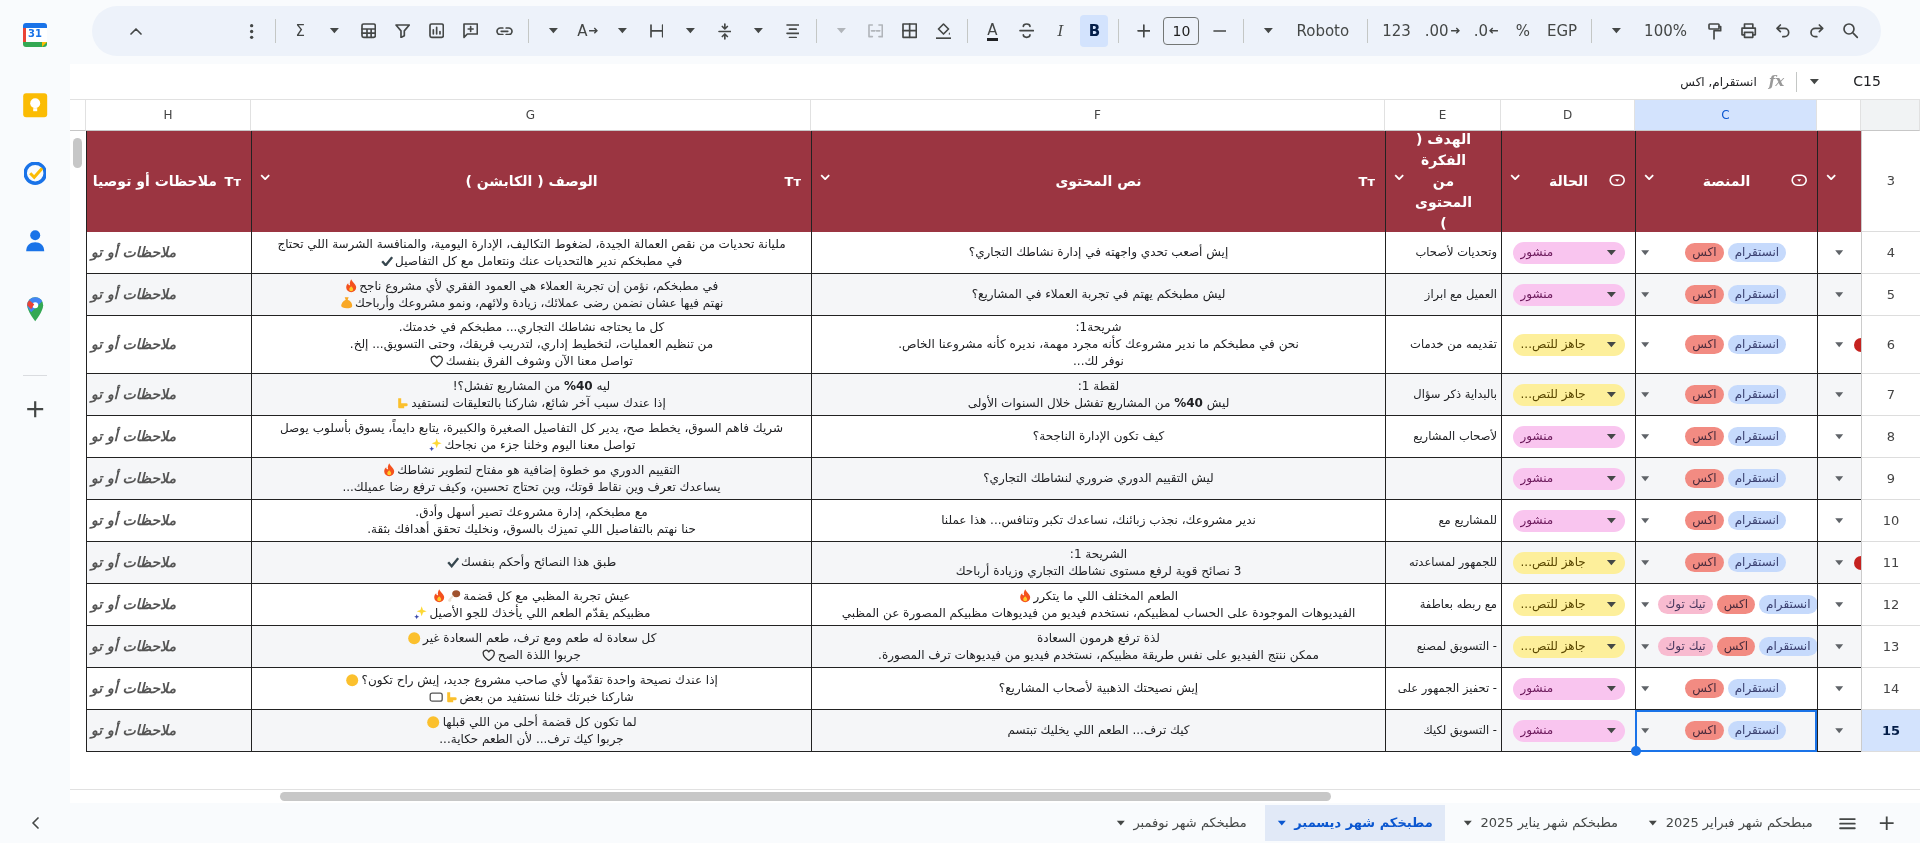 This screenshot has width=1920, height=843. Describe the element at coordinates (1094, 31) in the screenshot. I see `bold-button: B` at that location.